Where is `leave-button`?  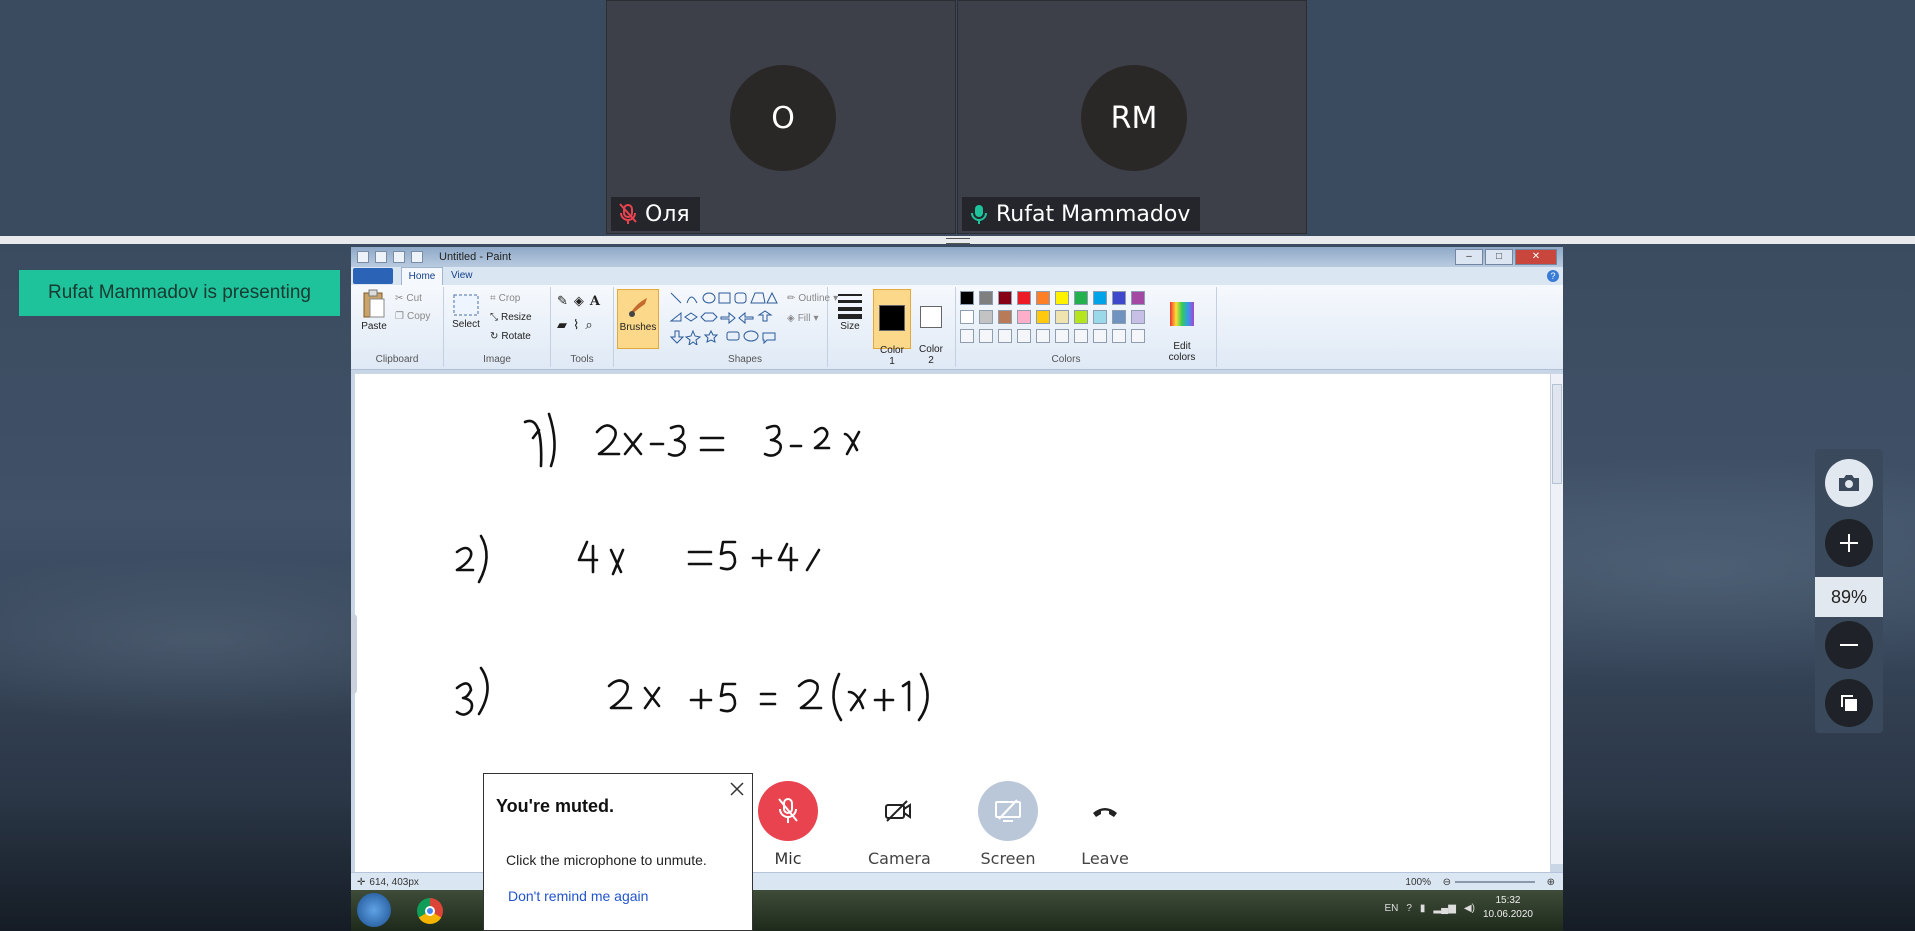
leave-button is located at coordinates (1105, 811).